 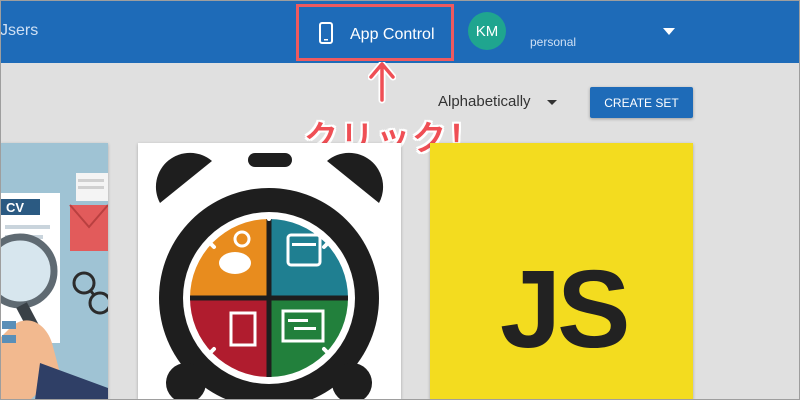 What do you see at coordinates (487, 31) in the screenshot?
I see `avatar: KM` at bounding box center [487, 31].